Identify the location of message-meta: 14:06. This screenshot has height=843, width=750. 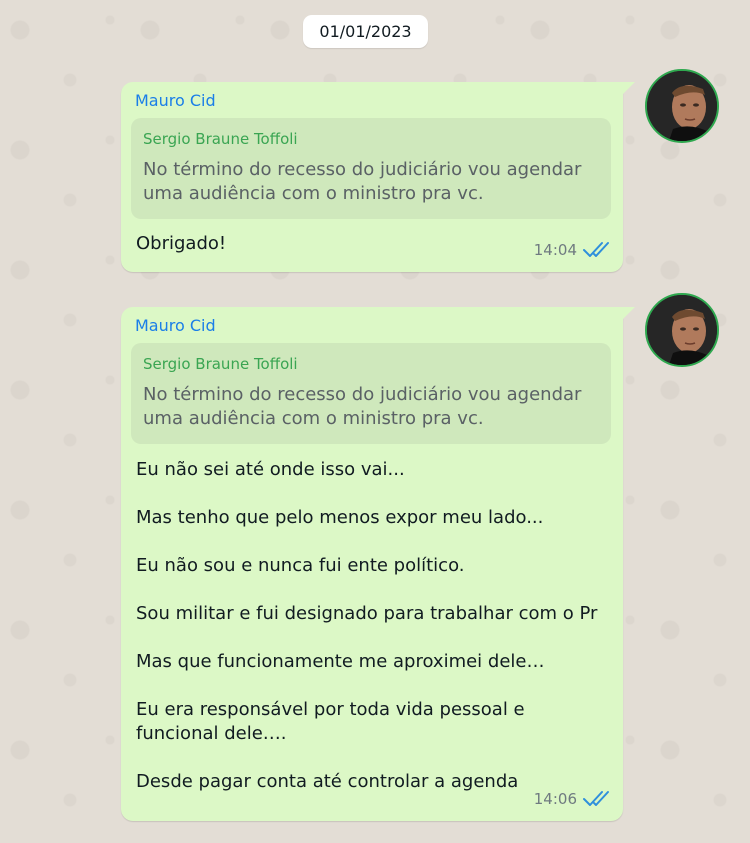
(574, 799).